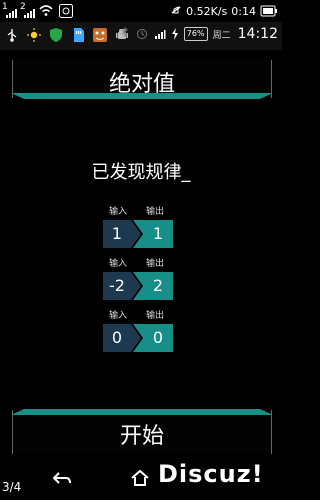  I want to click on page-title: 绝对值, so click(141, 84).